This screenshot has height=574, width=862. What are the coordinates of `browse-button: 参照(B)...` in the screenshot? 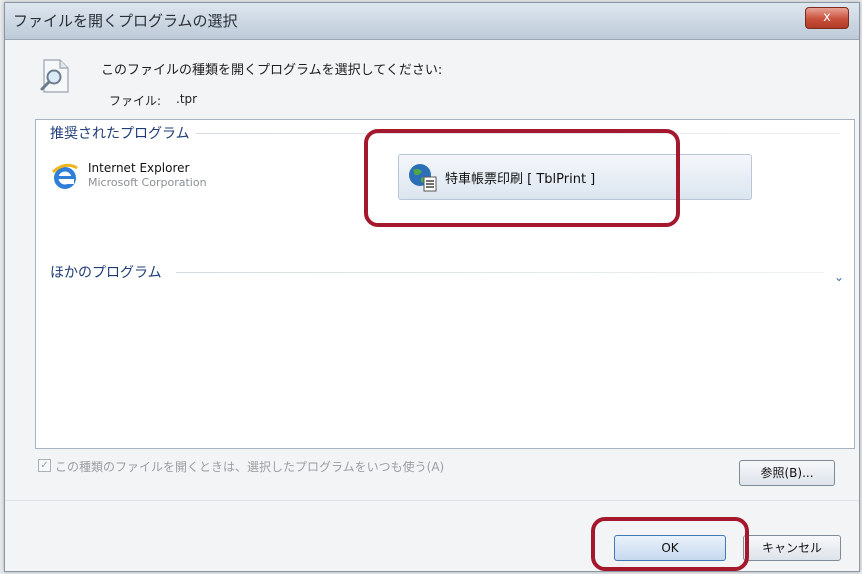 It's located at (787, 473).